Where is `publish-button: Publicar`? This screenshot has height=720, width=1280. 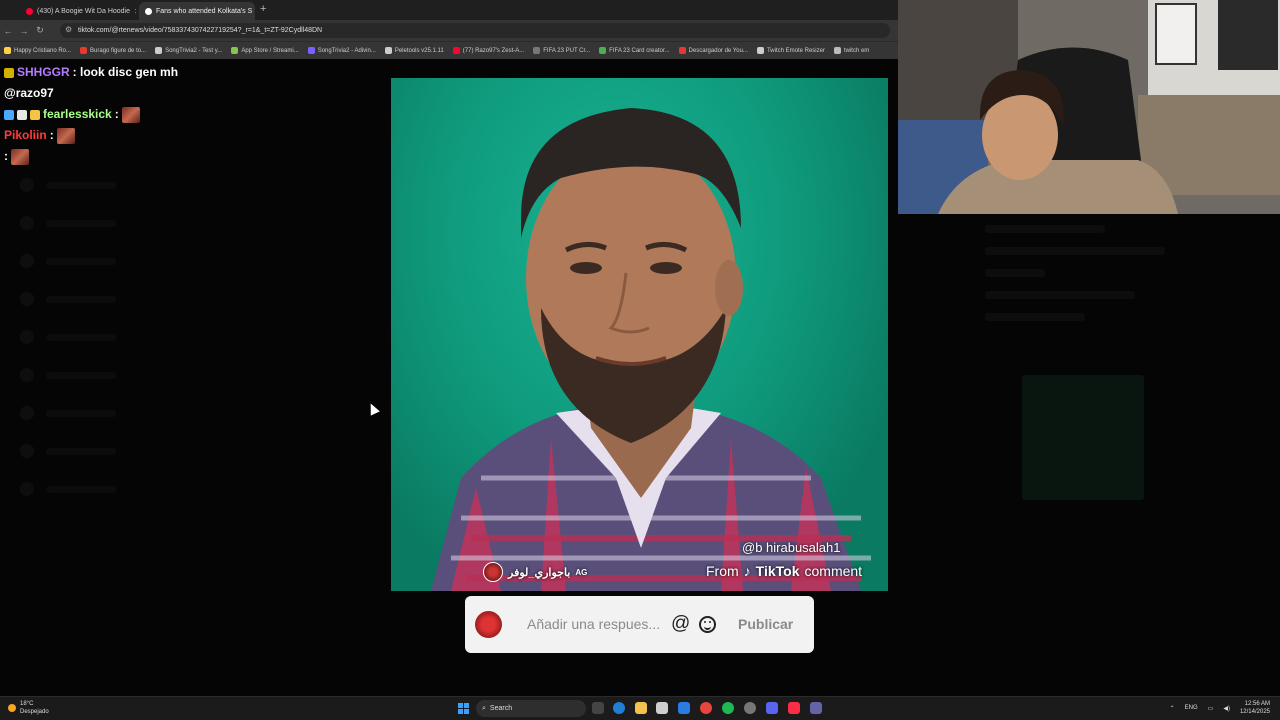 publish-button: Publicar is located at coordinates (765, 624).